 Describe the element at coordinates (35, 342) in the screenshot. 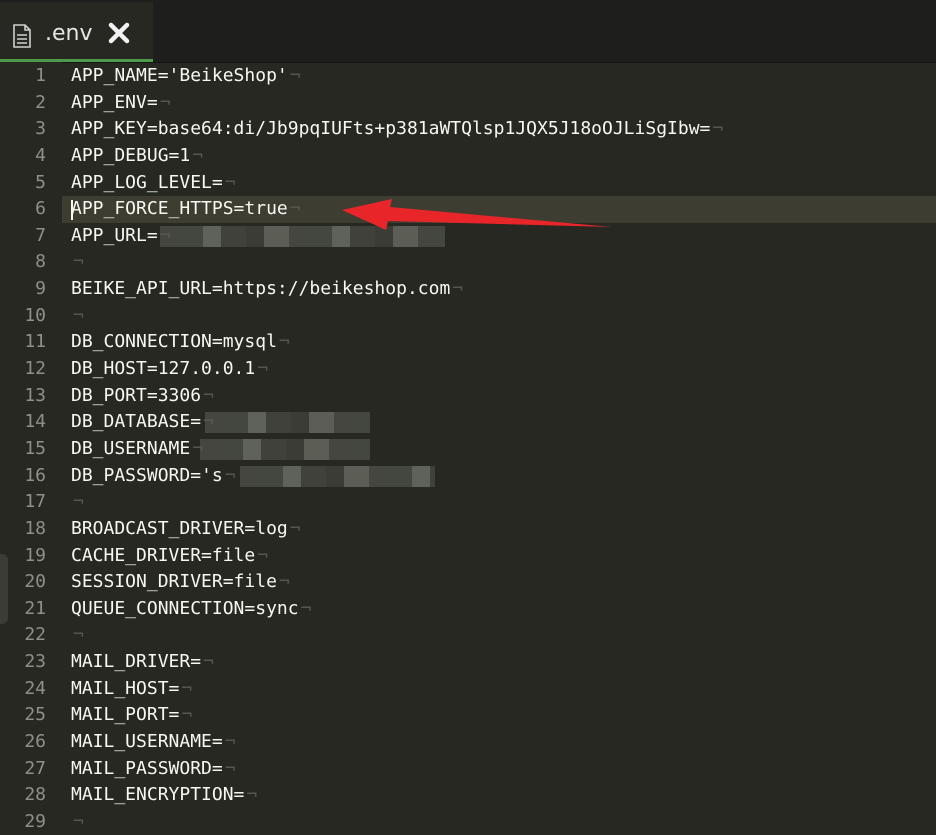

I see `line-number: 11` at that location.